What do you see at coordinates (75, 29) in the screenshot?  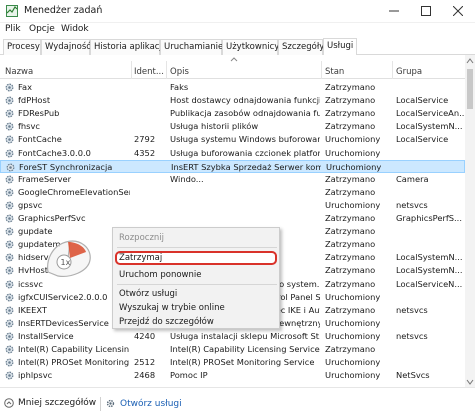 I see `menu-widok: Widok` at bounding box center [75, 29].